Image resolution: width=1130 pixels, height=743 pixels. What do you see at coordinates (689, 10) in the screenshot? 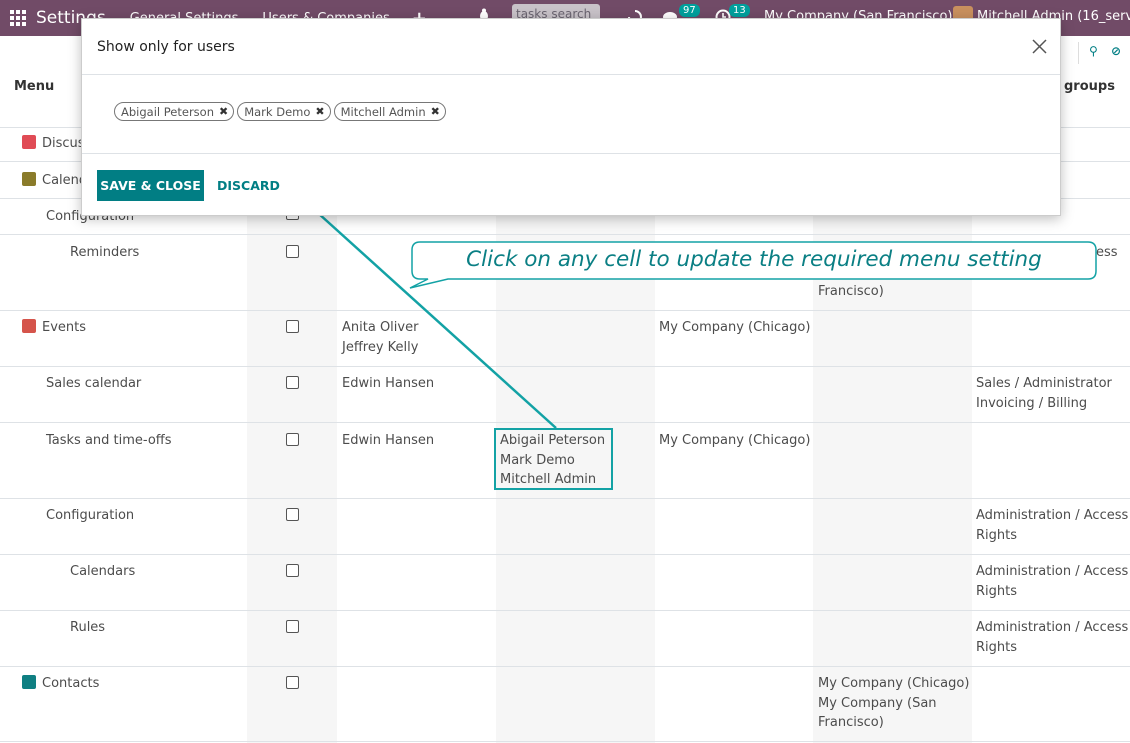
I see `messages-count-badge: 97` at bounding box center [689, 10].